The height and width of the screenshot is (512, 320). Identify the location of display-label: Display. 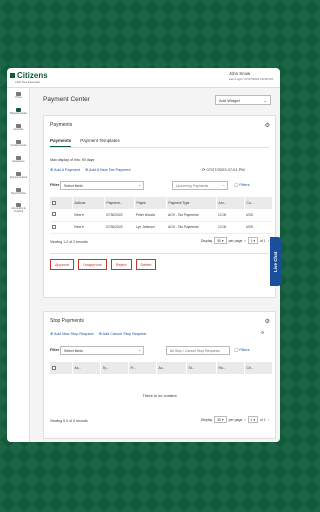
(206, 419).